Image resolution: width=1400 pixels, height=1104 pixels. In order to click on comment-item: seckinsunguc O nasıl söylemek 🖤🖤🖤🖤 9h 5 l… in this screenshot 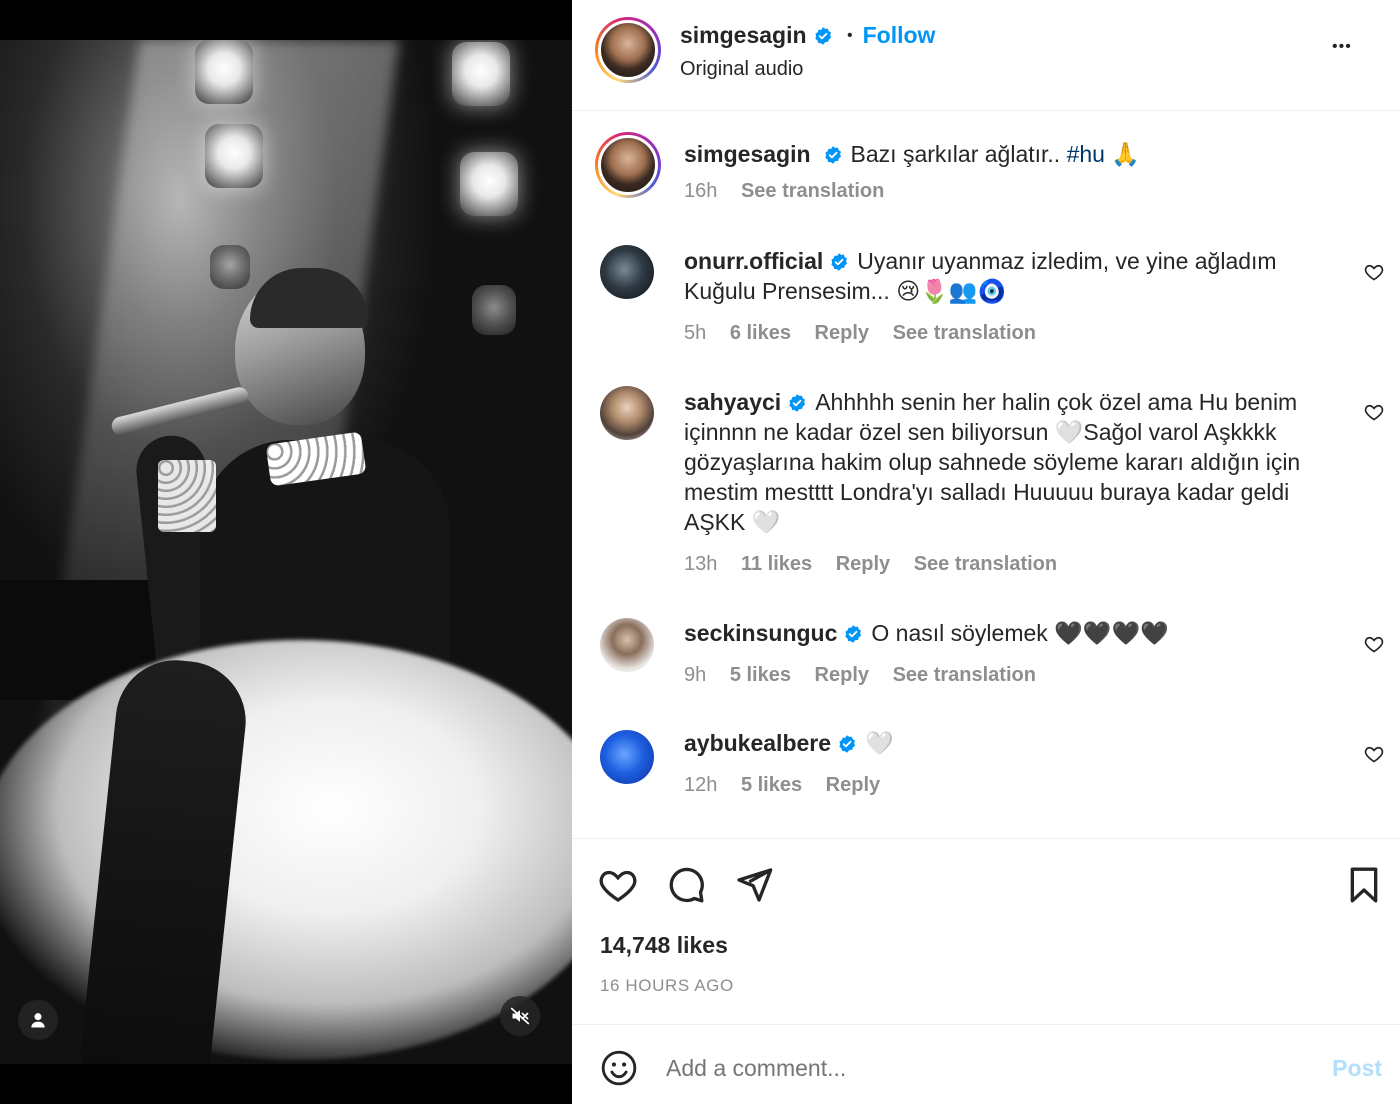, I will do `click(986, 657)`.